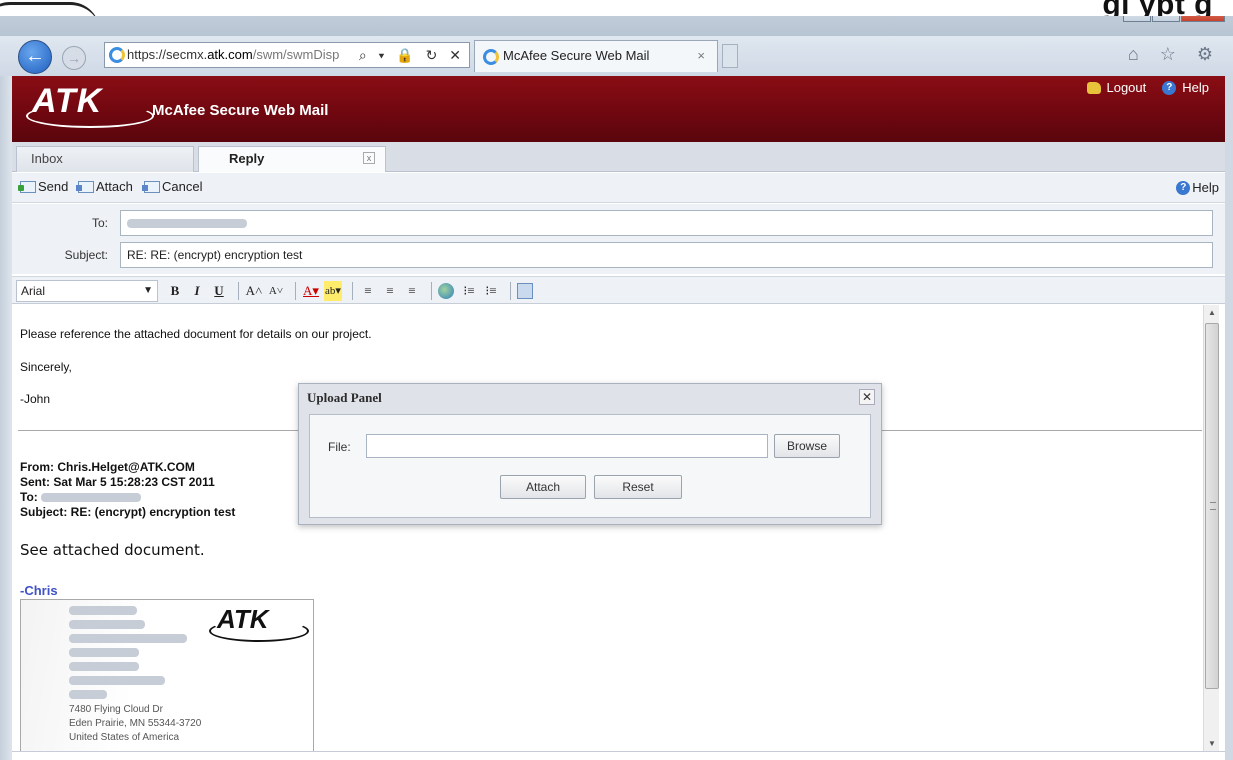 Image resolution: width=1233 pixels, height=760 pixels. I want to click on bold-button: B, so click(175, 291).